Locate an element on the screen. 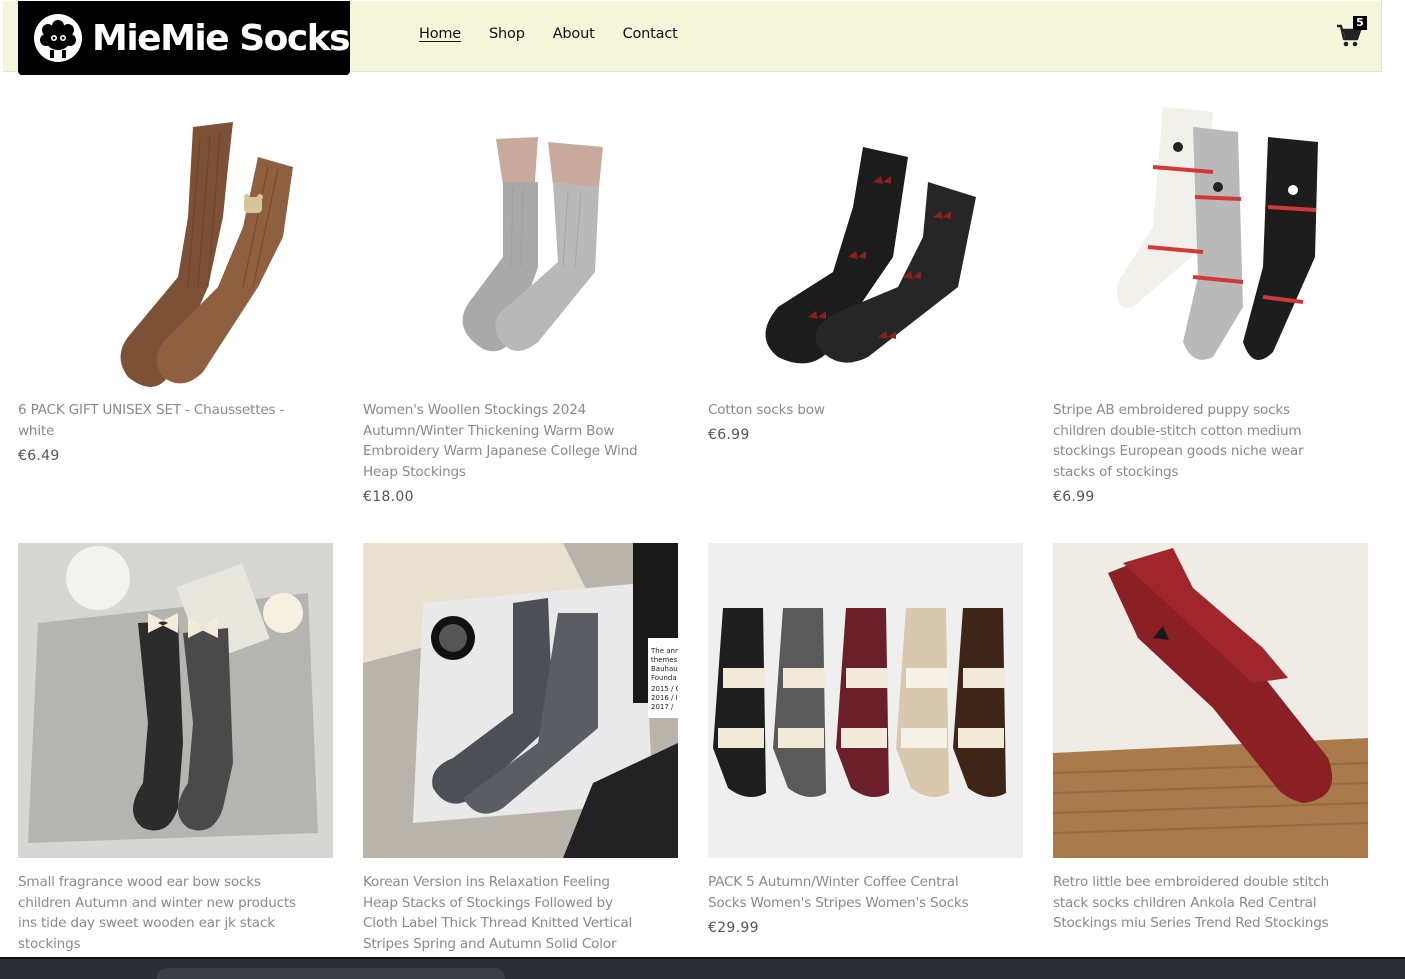  five-pack-striped-socks-image is located at coordinates (865, 700).